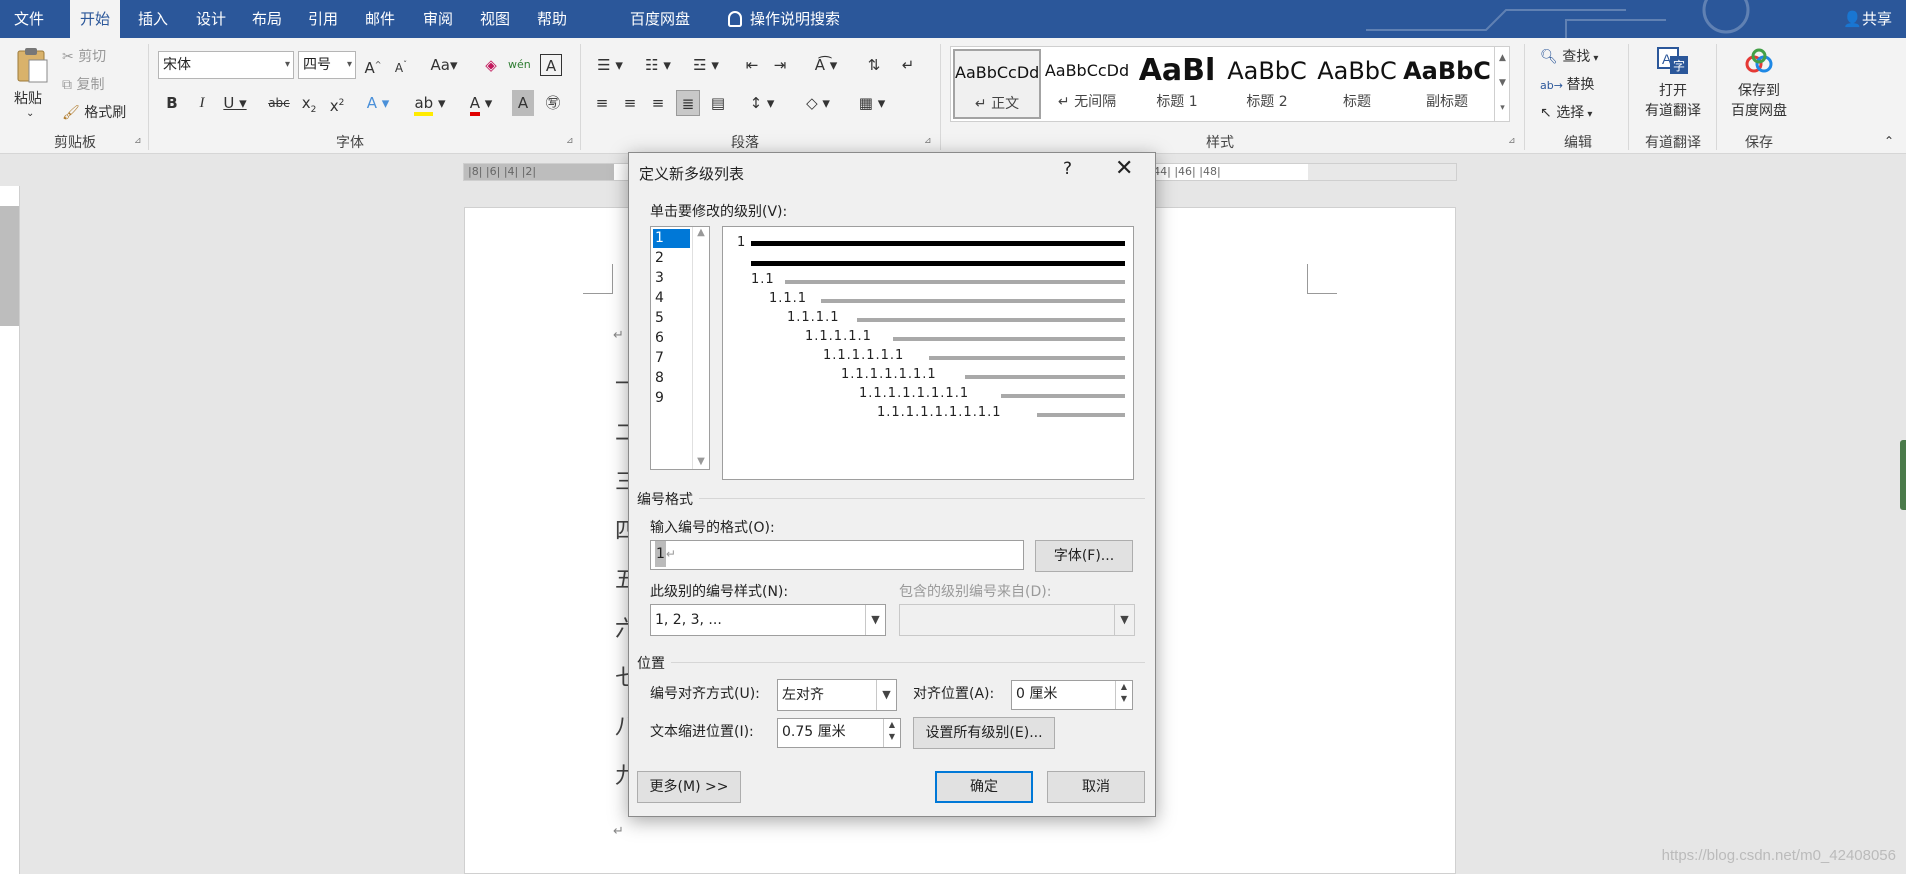 Image resolution: width=1906 pixels, height=874 pixels. Describe the element at coordinates (997, 84) in the screenshot. I see `style-normal: AaBbCcDd ↵ 正文` at that location.